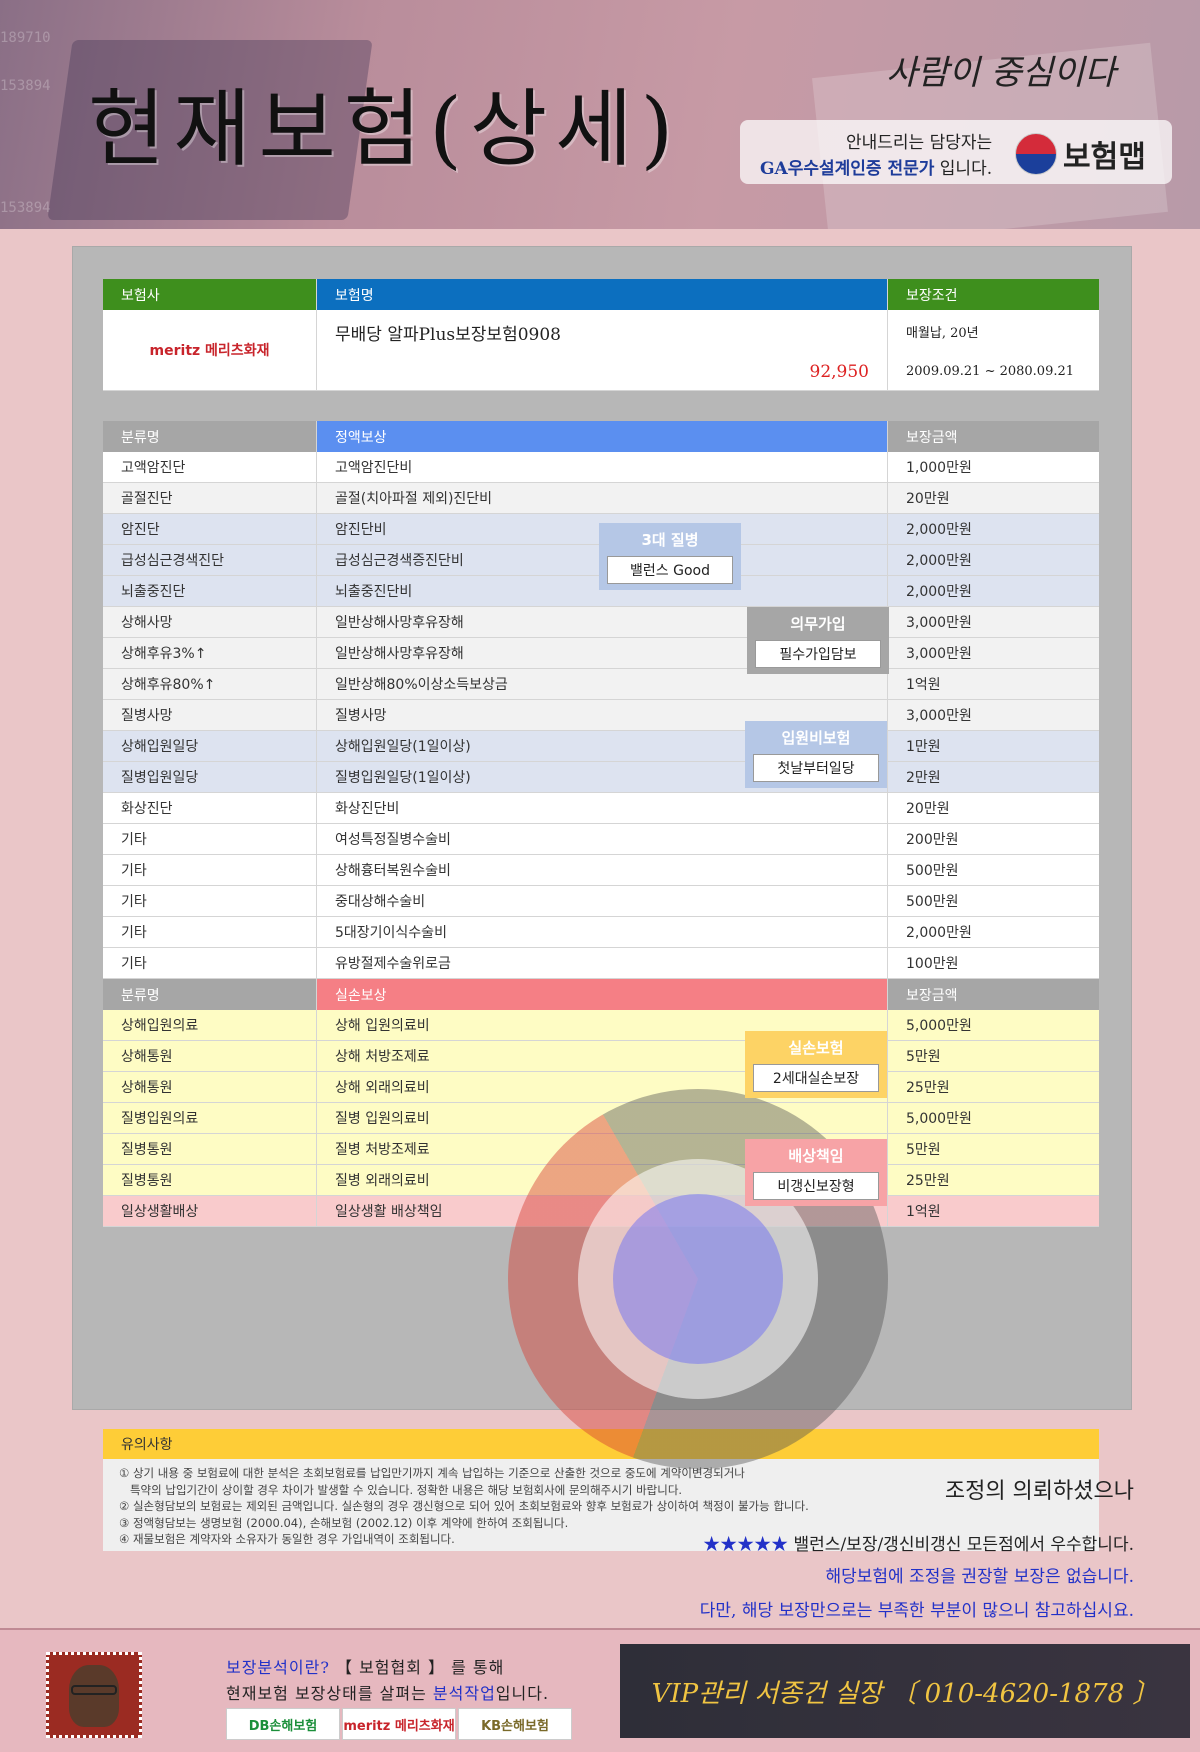  What do you see at coordinates (210, 350) in the screenshot?
I see `insurer-logo: meritz 메리츠화재` at bounding box center [210, 350].